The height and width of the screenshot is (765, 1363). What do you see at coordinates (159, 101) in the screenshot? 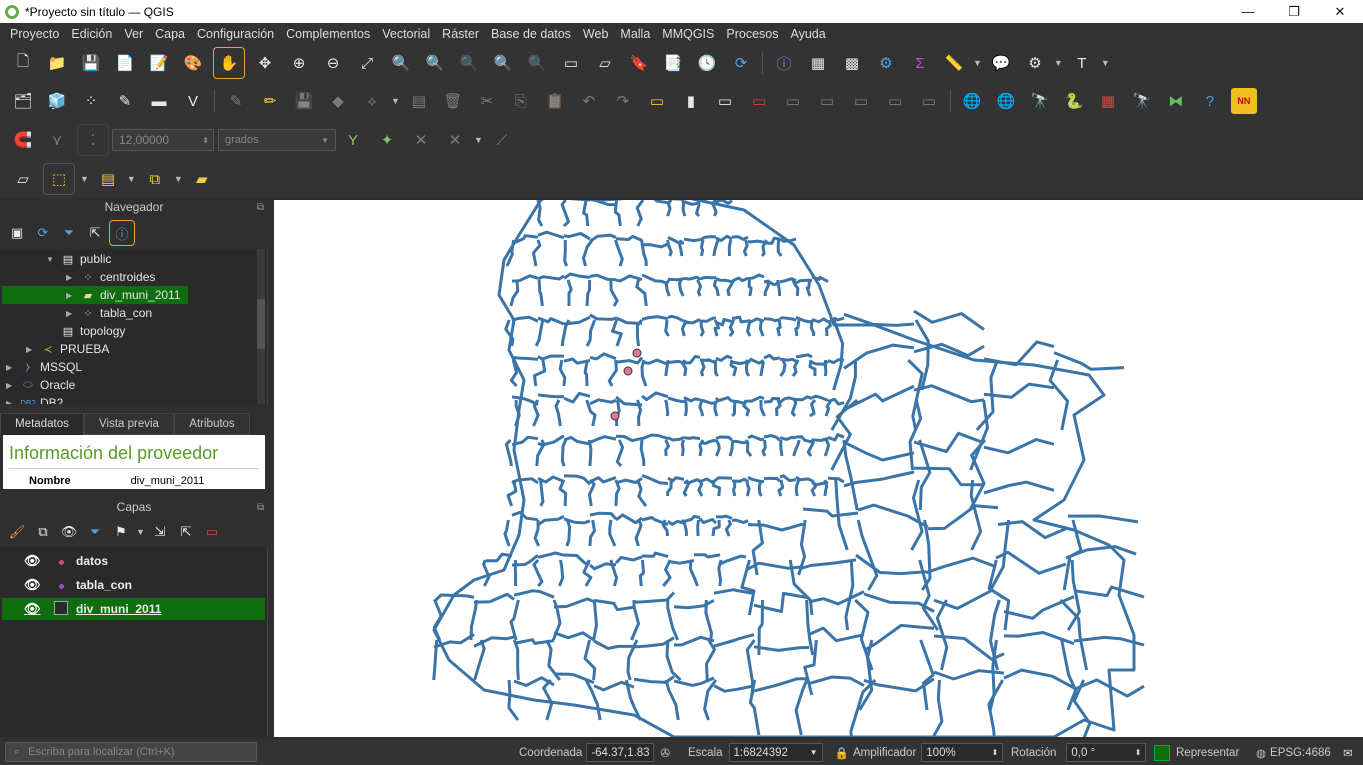
I see `add-table-icon: ▬` at bounding box center [159, 101].